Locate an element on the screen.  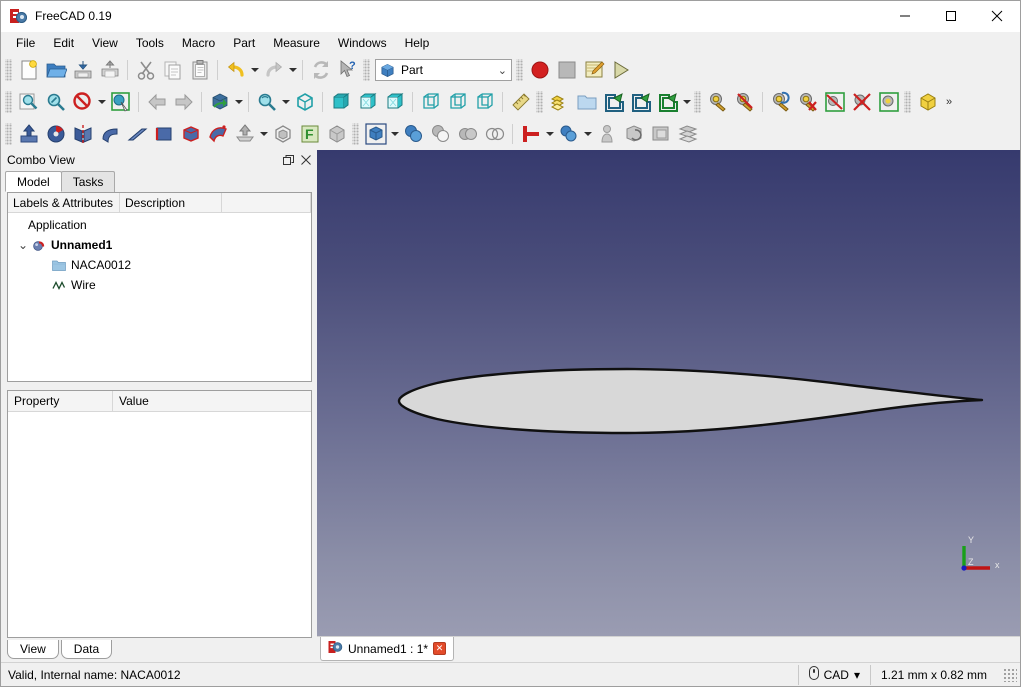
offset-3d-icon is located at coordinates (282, 134).